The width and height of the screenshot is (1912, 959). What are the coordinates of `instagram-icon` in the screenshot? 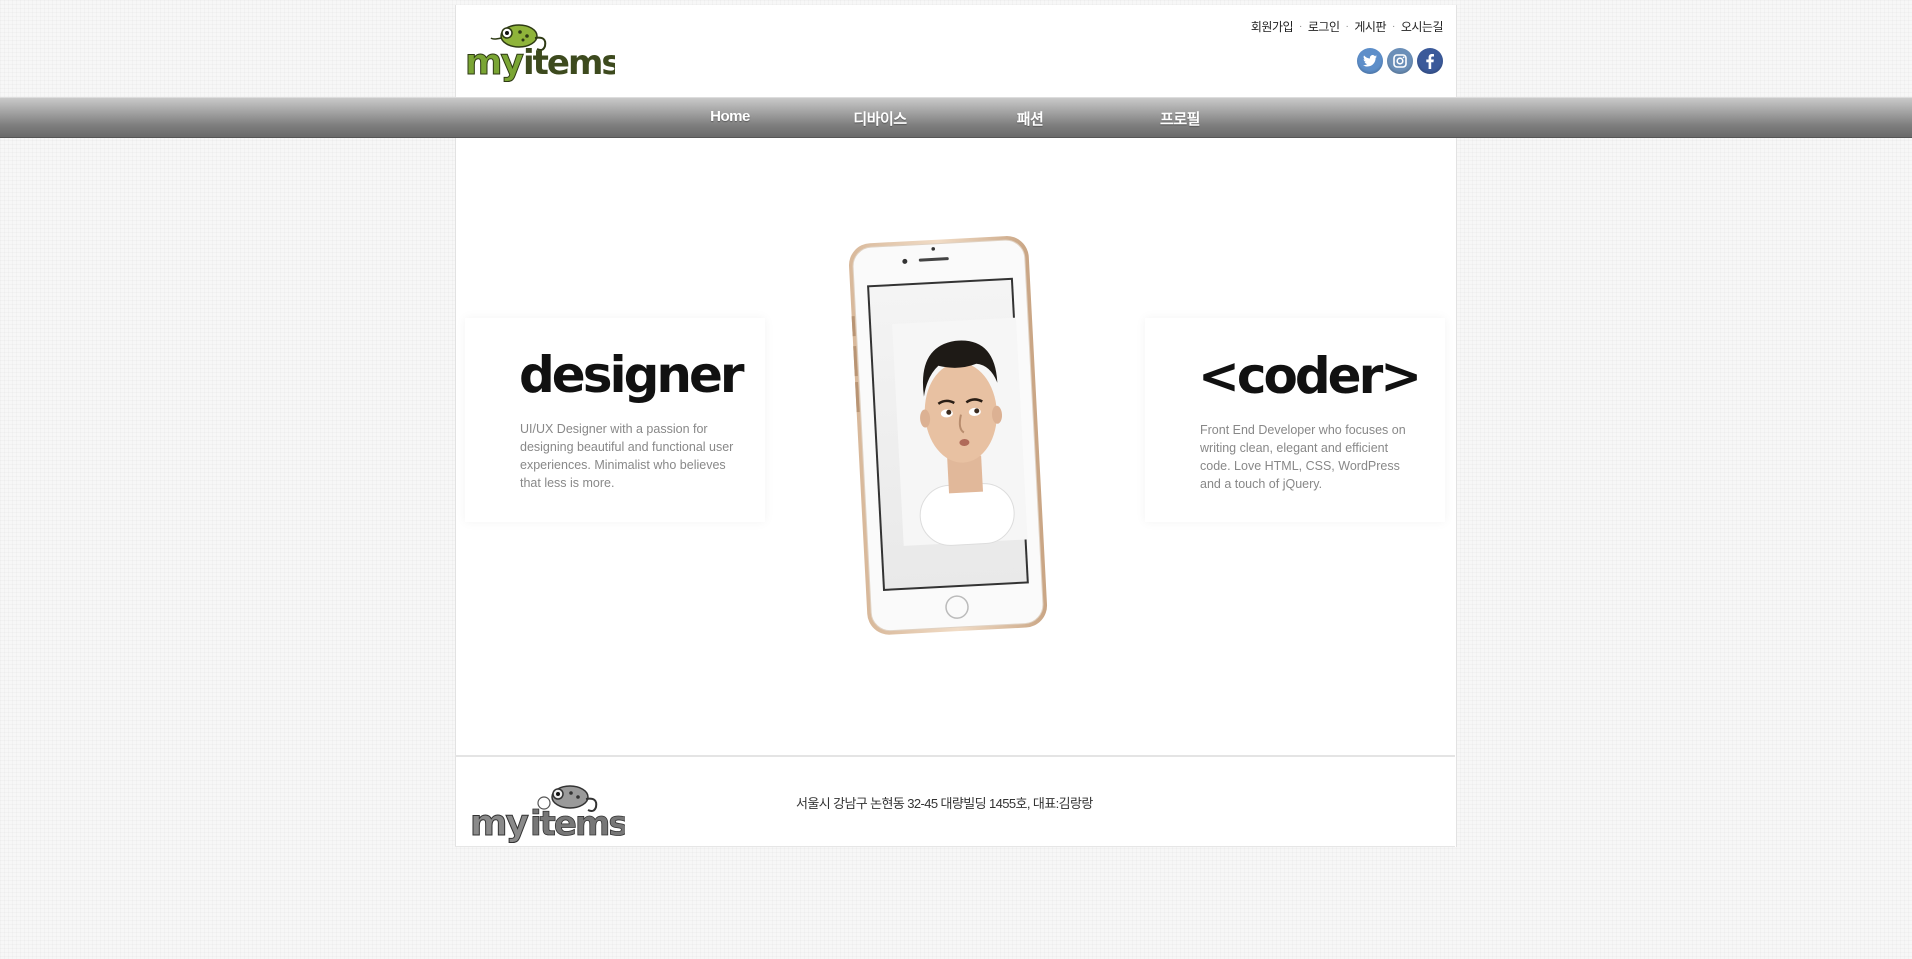 It's located at (1400, 61).